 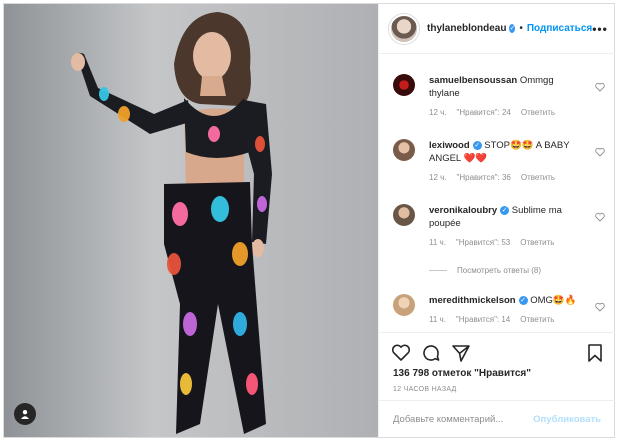 I want to click on comment-likes: "Нравится": 53, so click(x=483, y=242).